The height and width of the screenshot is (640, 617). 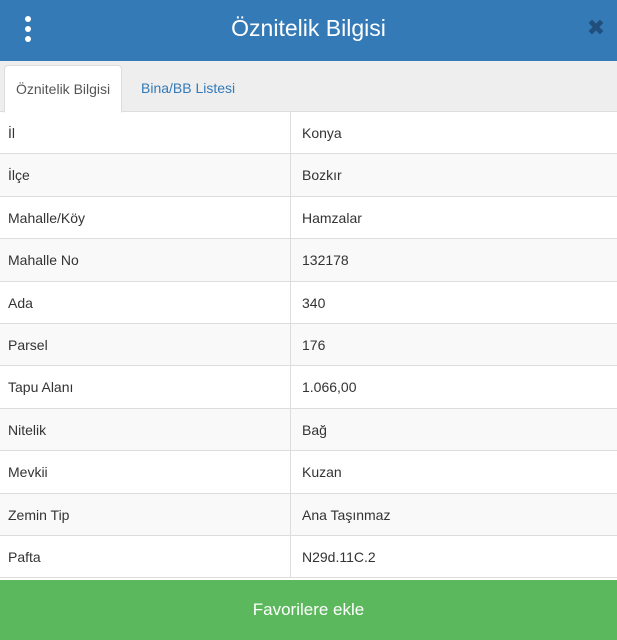 What do you see at coordinates (145, 514) in the screenshot?
I see `row-label: Zemin Tip` at bounding box center [145, 514].